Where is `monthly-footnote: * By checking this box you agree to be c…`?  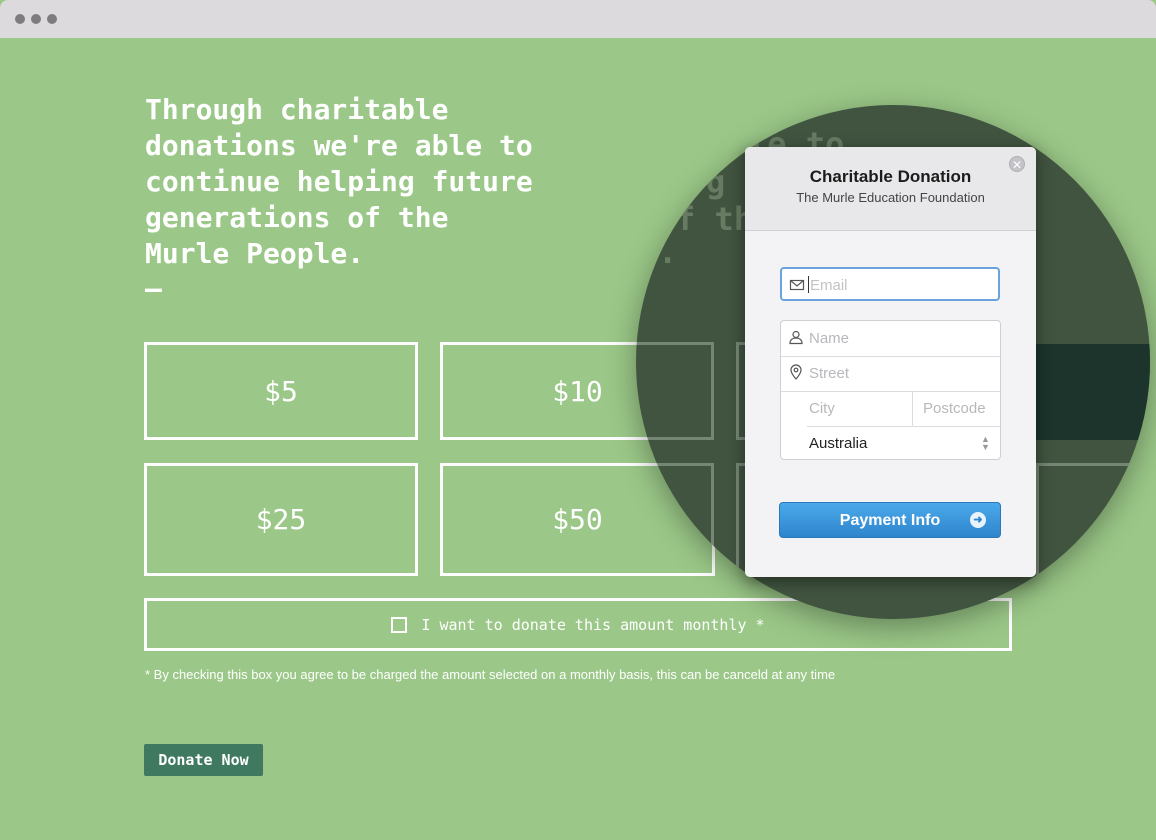
monthly-footnote: * By checking this box you agree to be c… is located at coordinates (490, 674).